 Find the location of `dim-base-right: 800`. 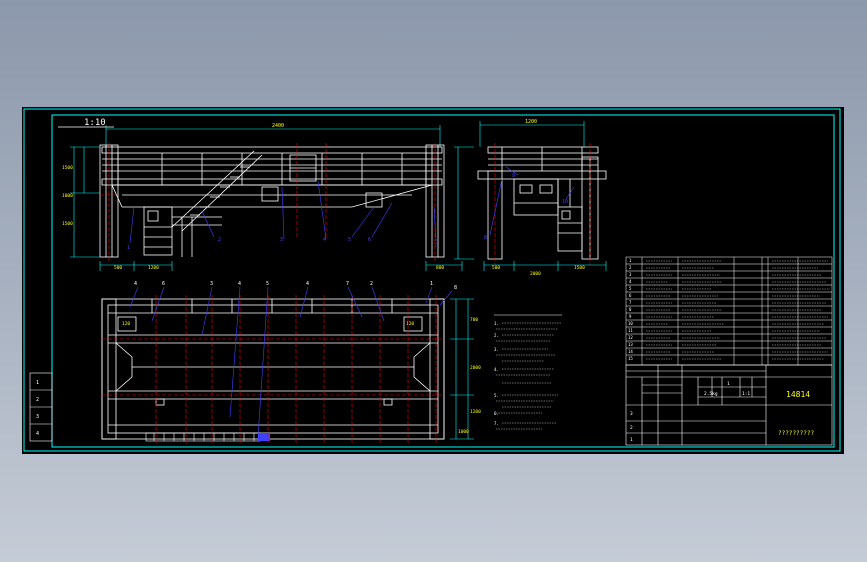

dim-base-right: 800 is located at coordinates (440, 268).